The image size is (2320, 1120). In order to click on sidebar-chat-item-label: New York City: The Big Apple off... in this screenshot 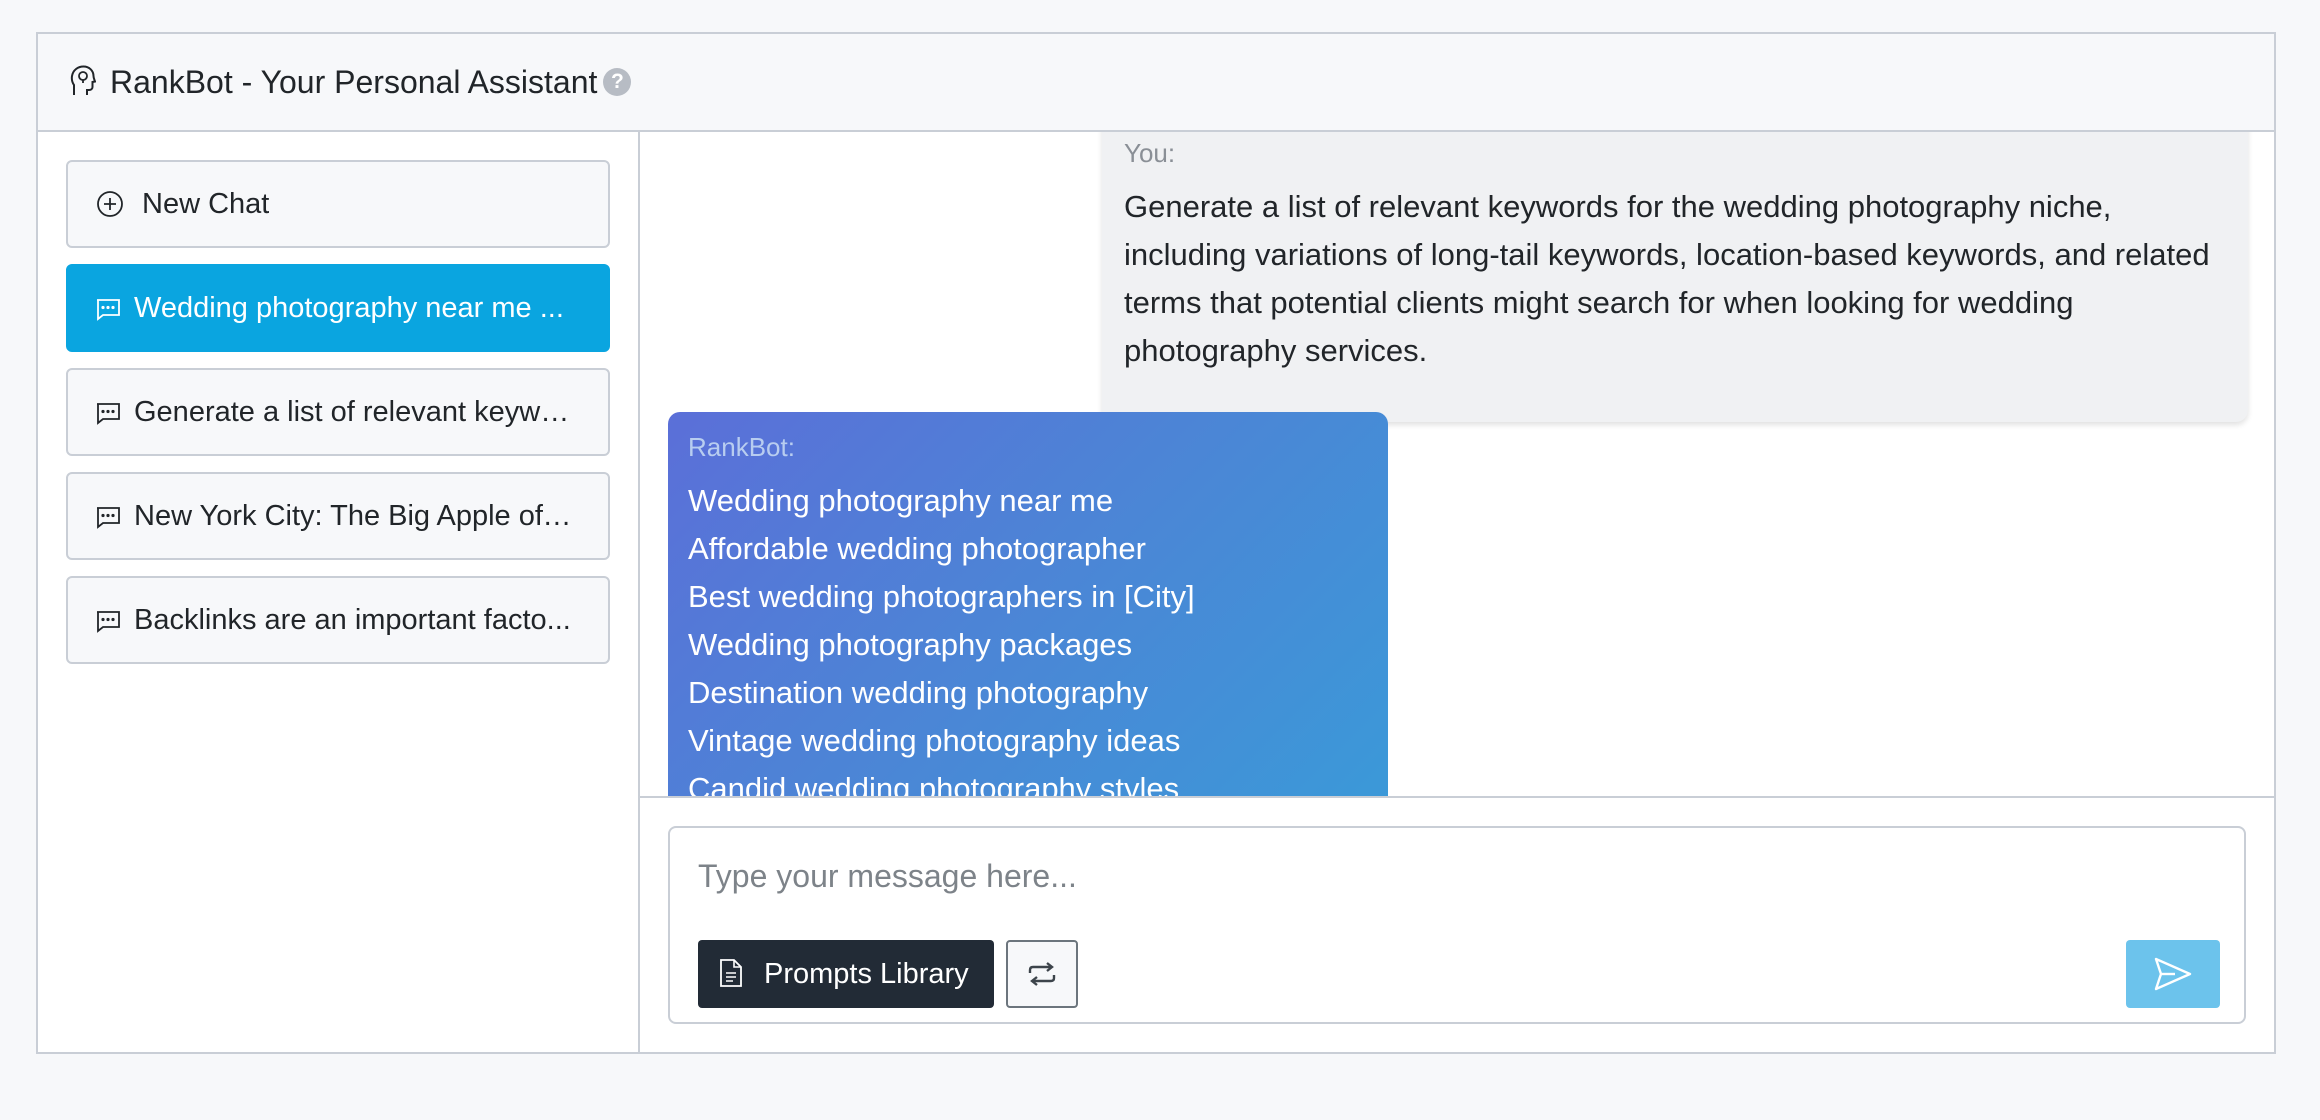, I will do `click(354, 515)`.